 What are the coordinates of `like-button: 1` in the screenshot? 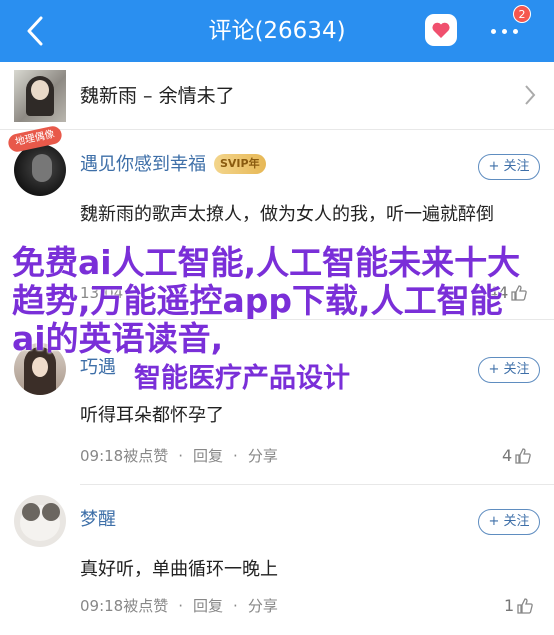 It's located at (519, 606).